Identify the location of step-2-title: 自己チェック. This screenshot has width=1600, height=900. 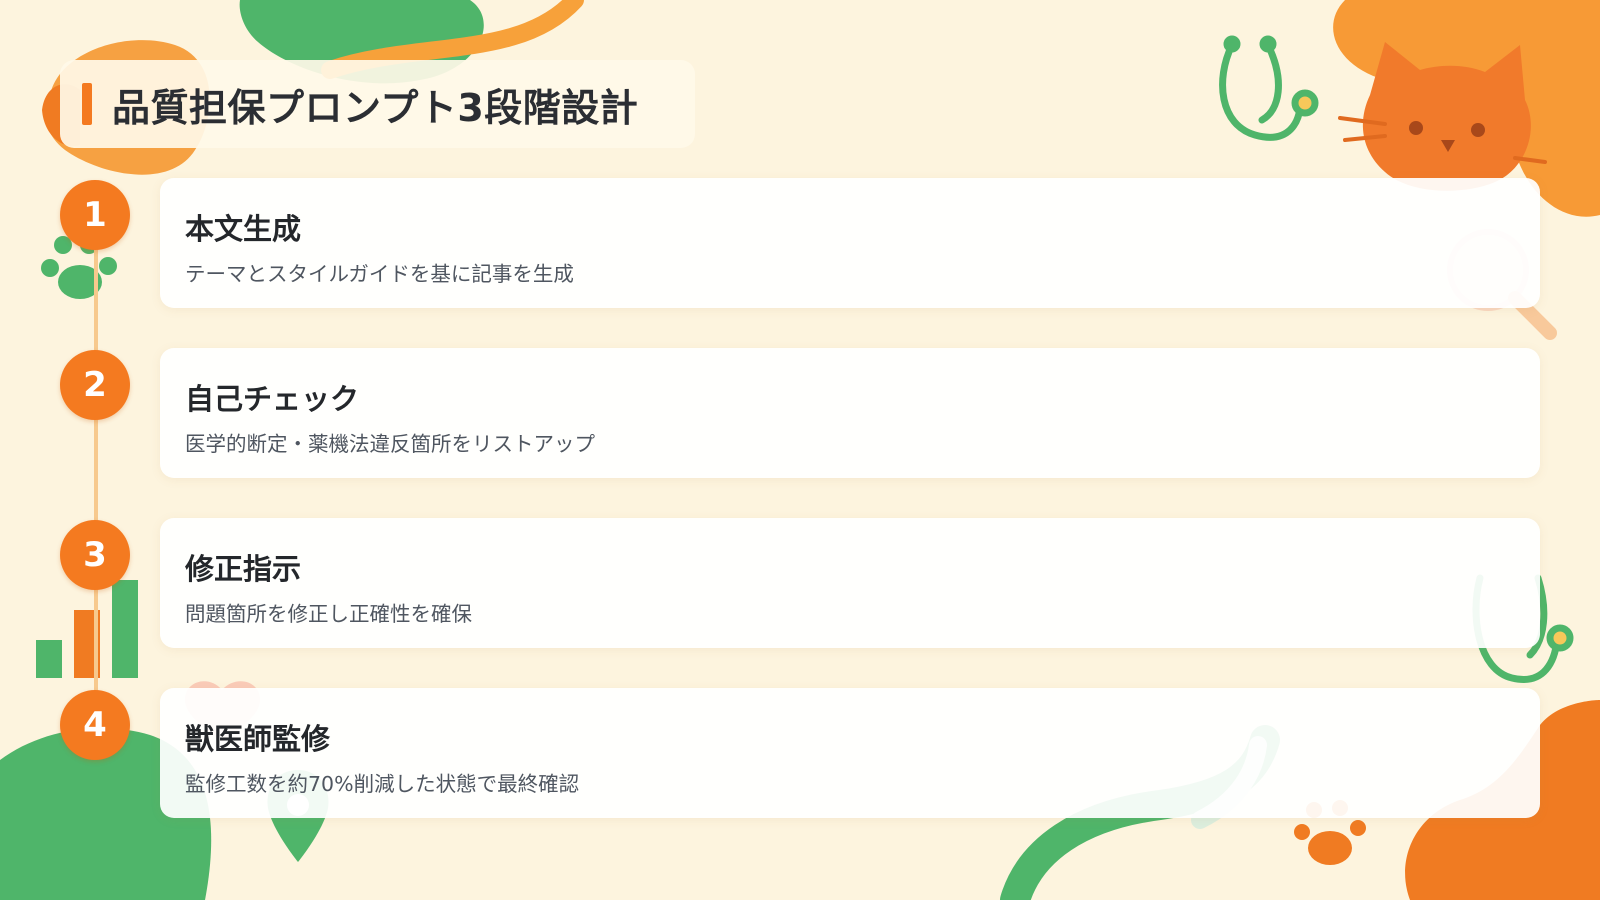
(272, 399).